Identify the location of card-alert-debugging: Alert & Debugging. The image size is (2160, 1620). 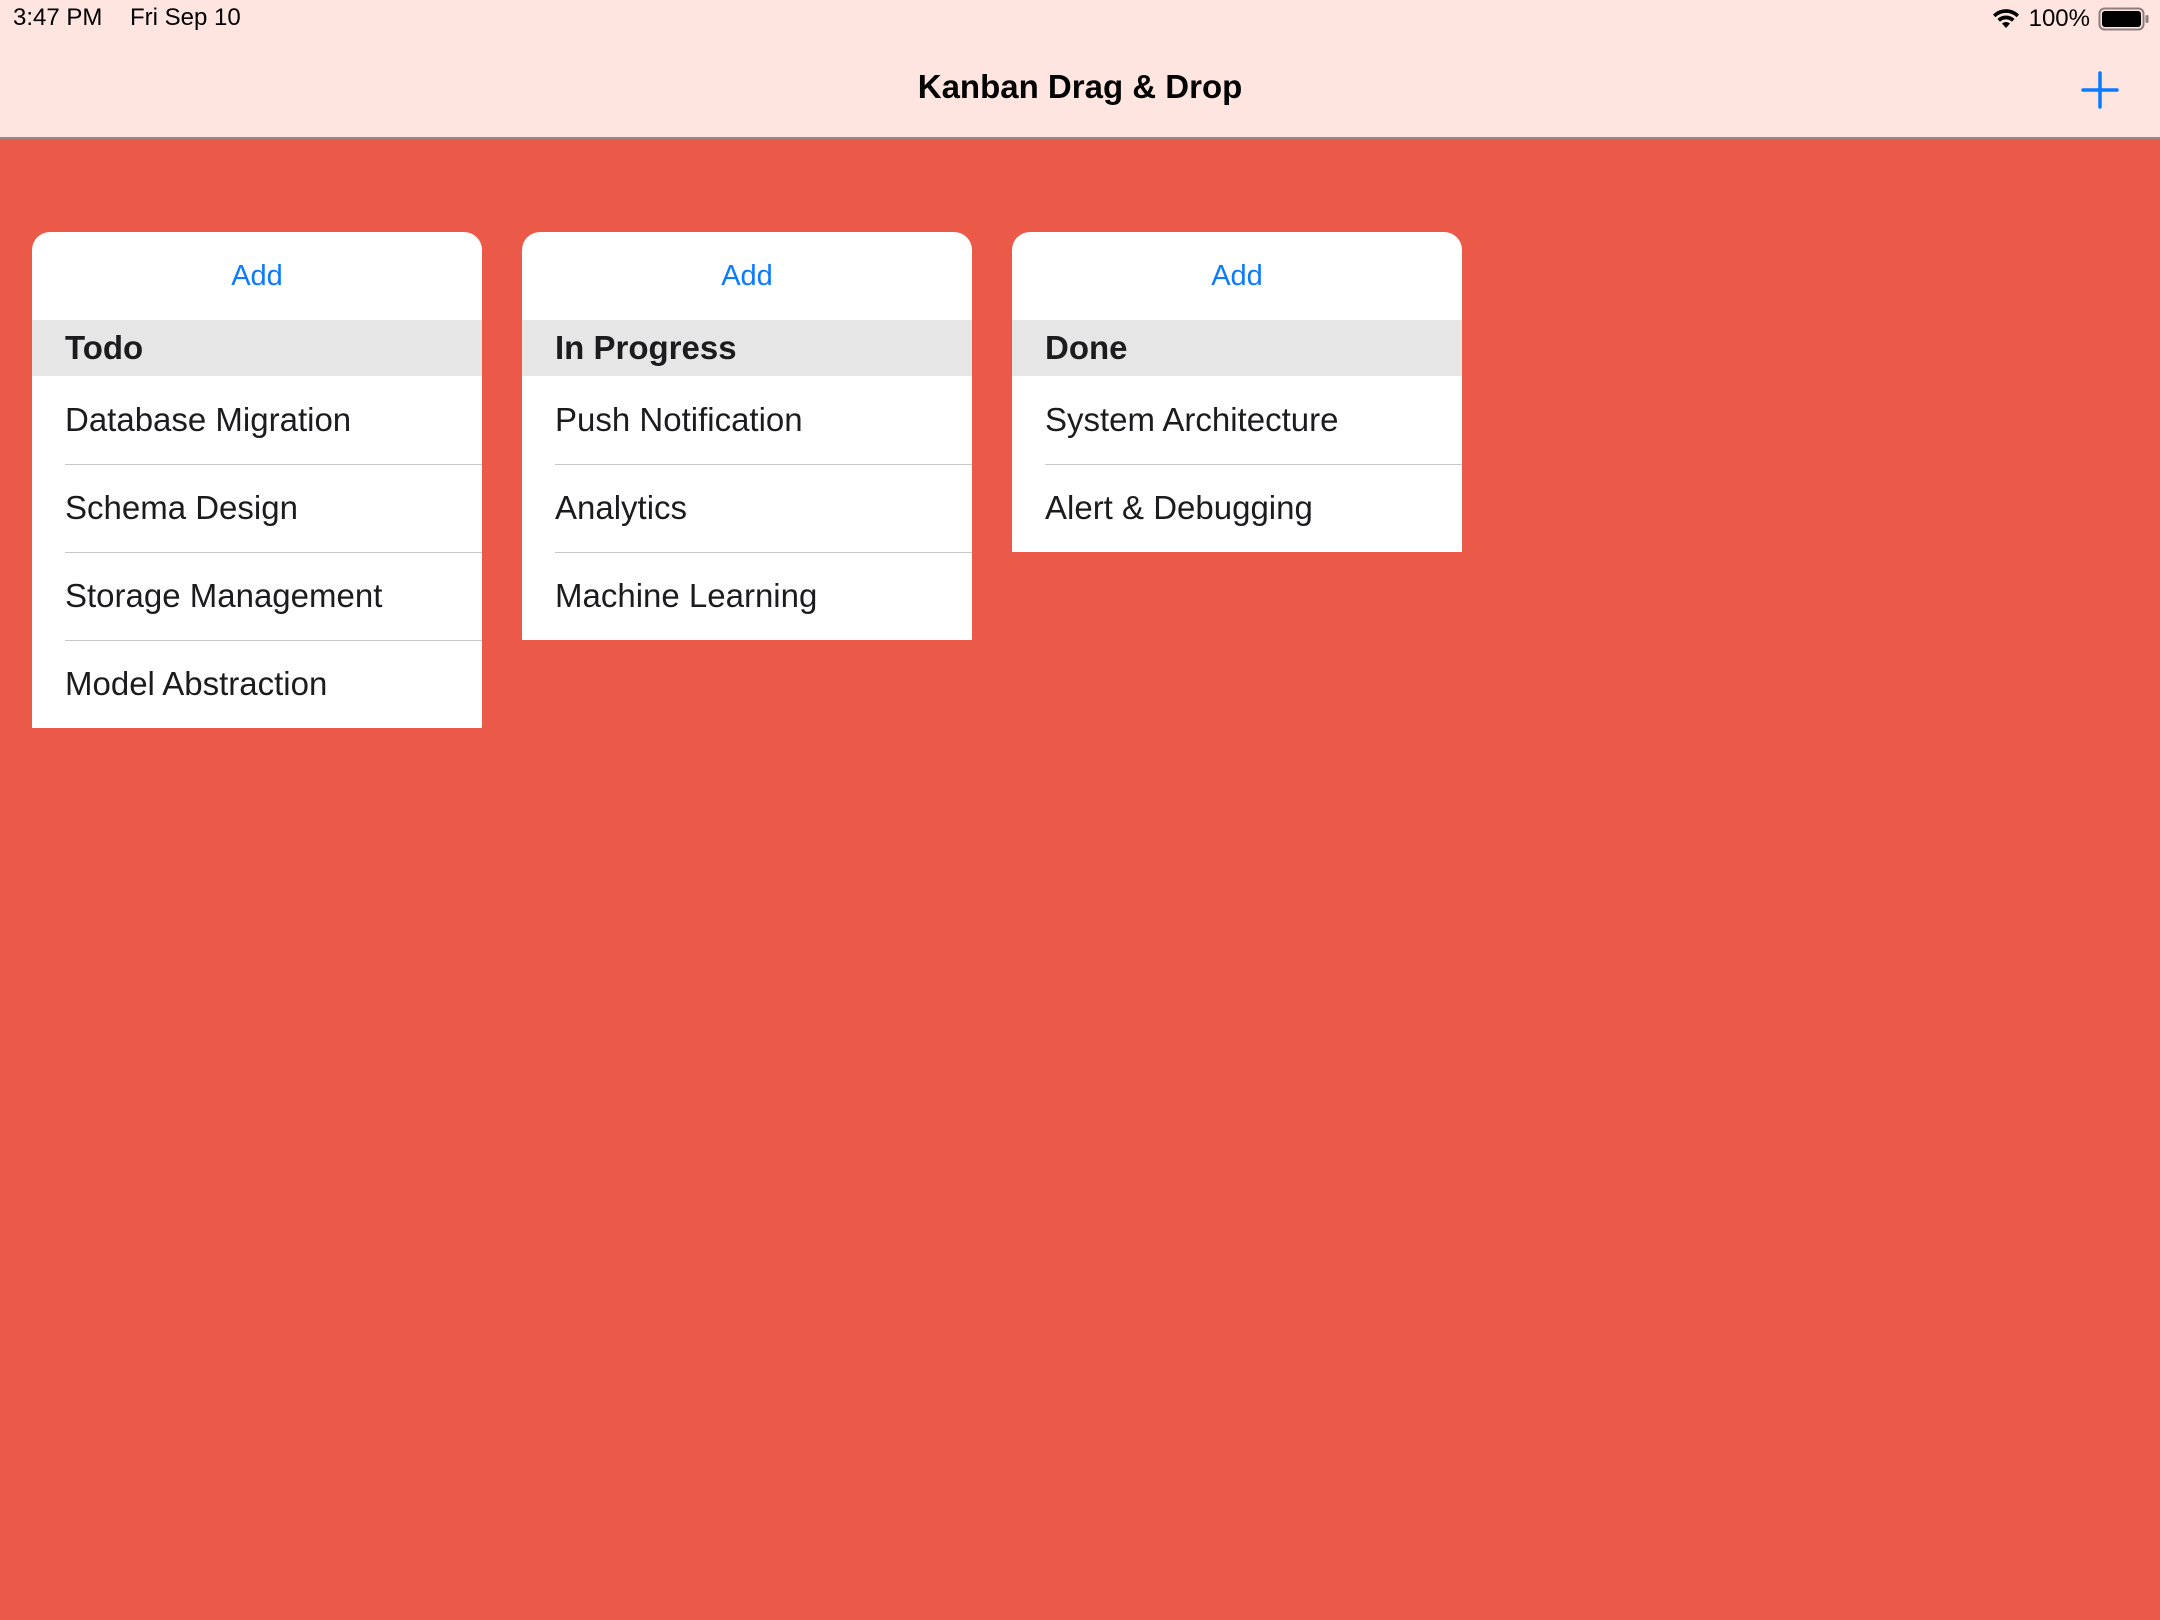
(1237, 508).